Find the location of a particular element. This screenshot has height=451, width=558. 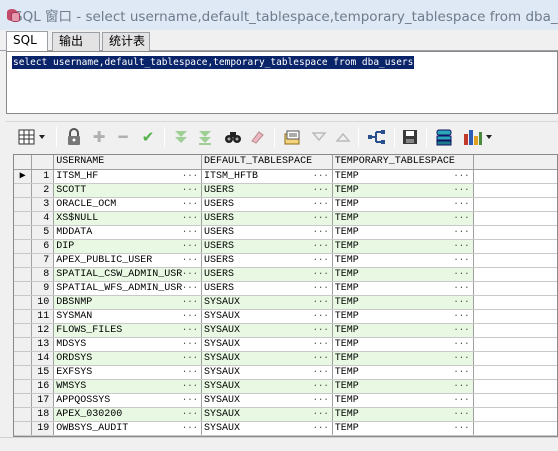

cell-default-tablespace: ITSM_HFTB ··· is located at coordinates (267, 176).